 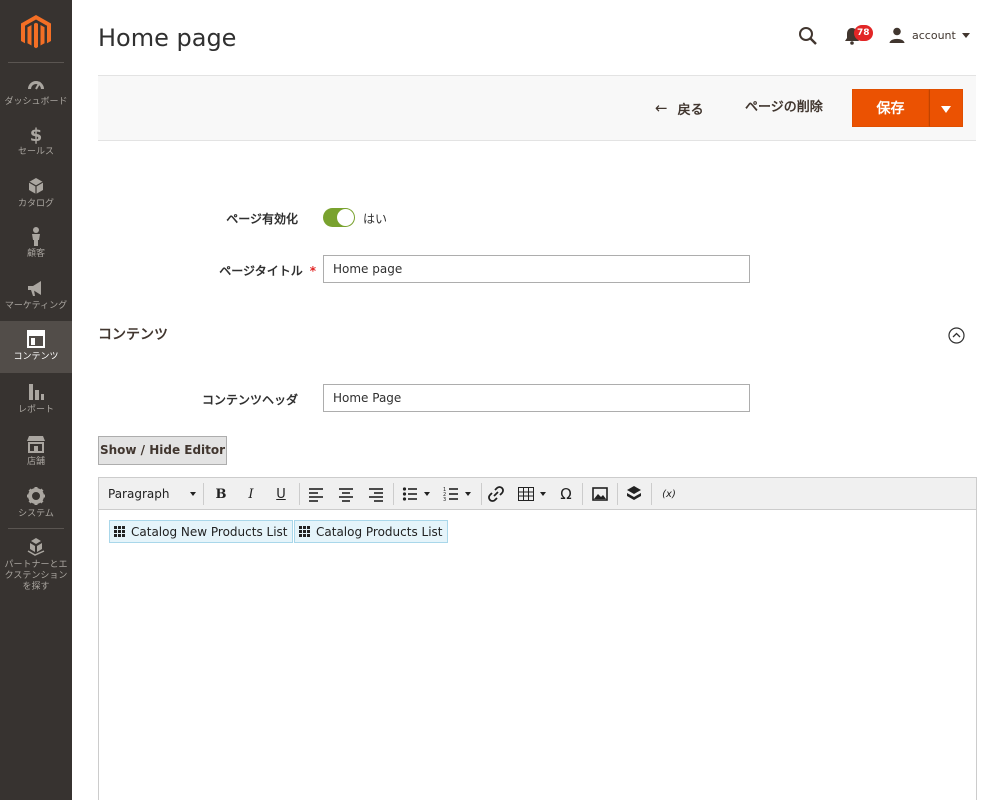 I want to click on bullet-list-button, so click(x=416, y=494).